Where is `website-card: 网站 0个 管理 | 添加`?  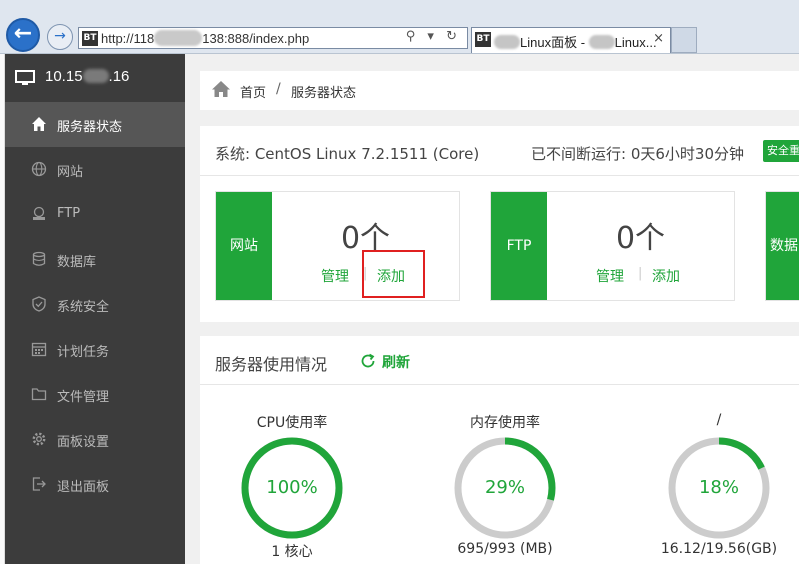
website-card: 网站 0个 管理 | 添加 is located at coordinates (337, 246).